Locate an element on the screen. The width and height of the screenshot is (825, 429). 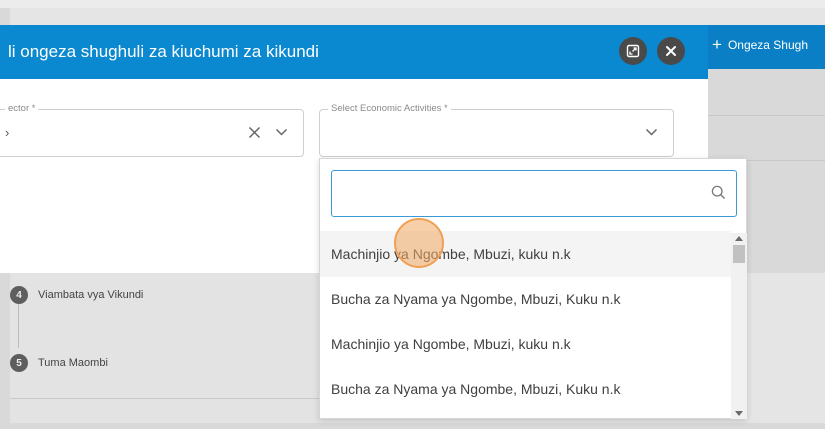
dropdown-scrollbar is located at coordinates (739, 326).